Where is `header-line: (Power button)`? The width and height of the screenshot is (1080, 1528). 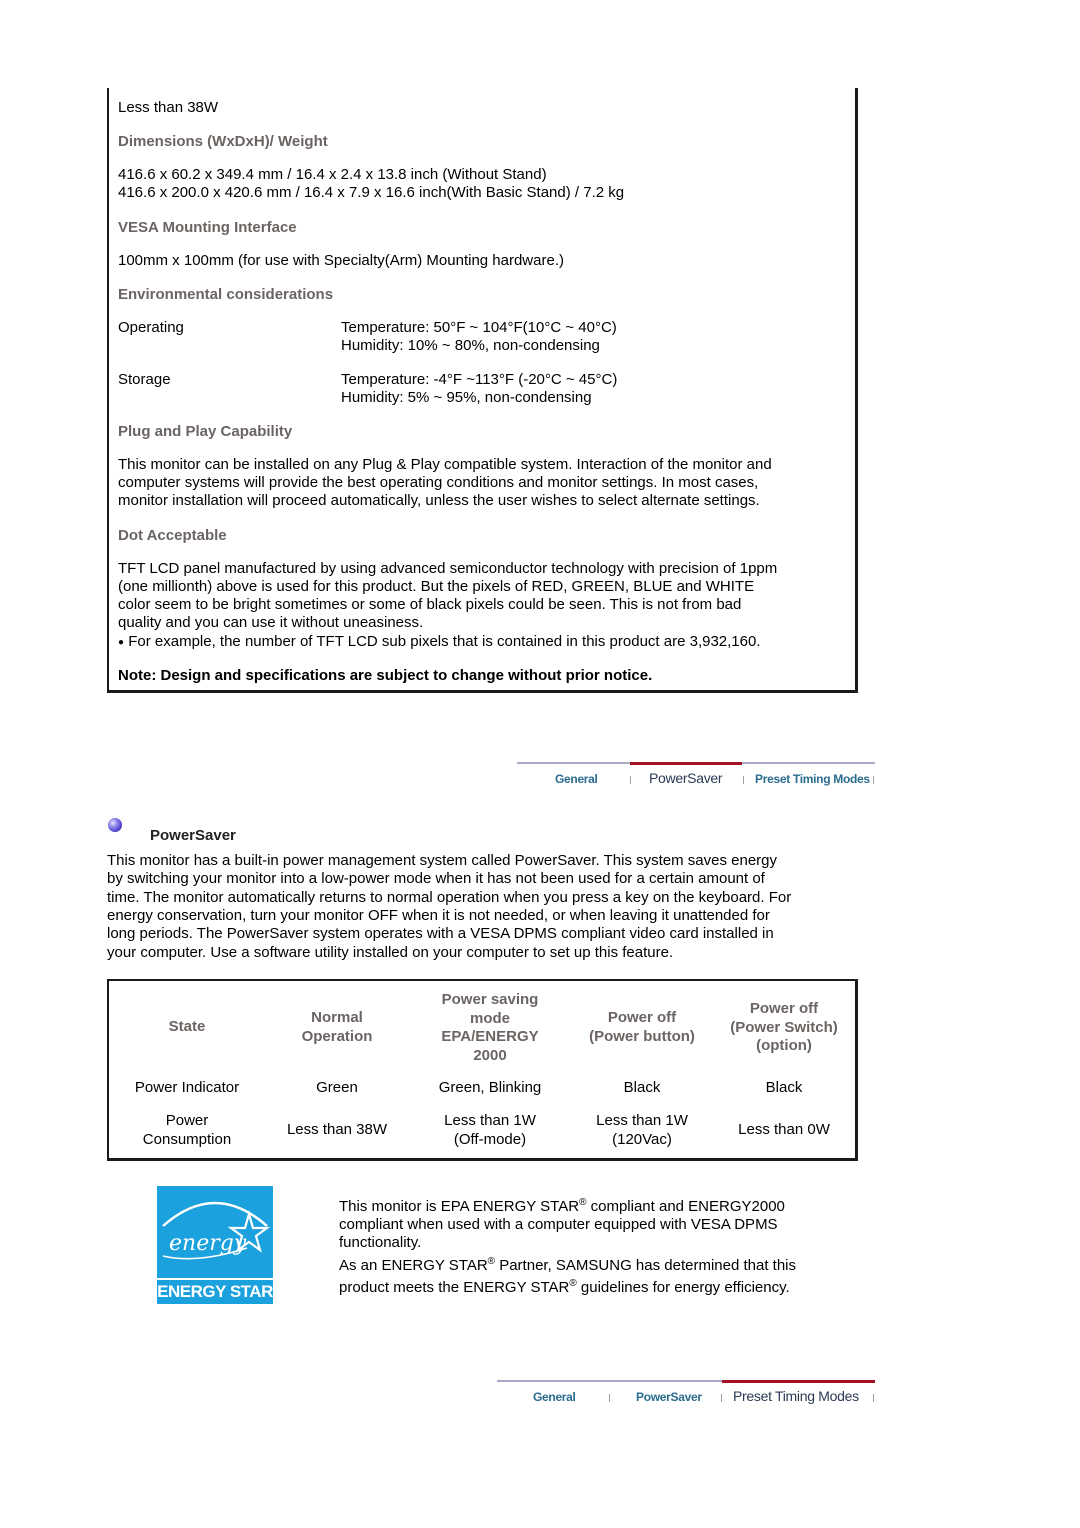
header-line: (Power button) is located at coordinates (642, 1036).